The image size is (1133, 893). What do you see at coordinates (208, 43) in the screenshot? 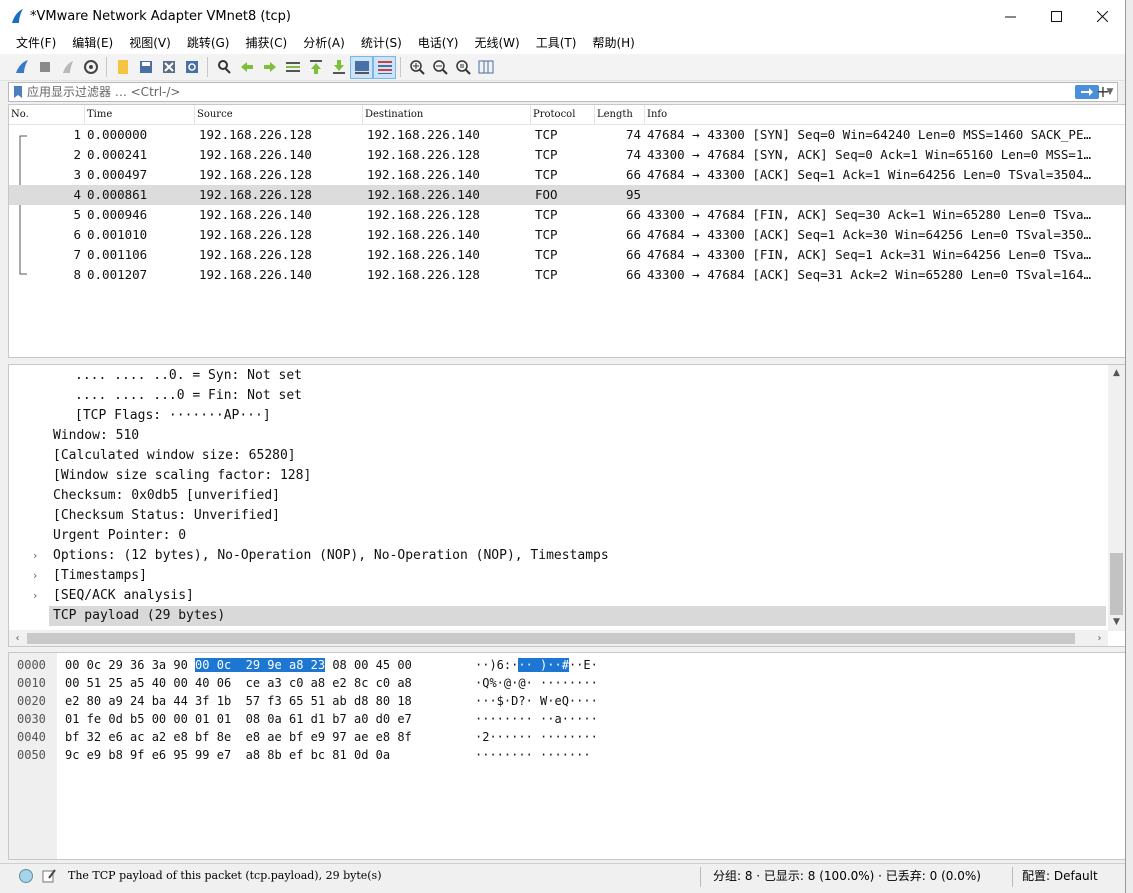
I see `menu-go: 跳转(G)` at bounding box center [208, 43].